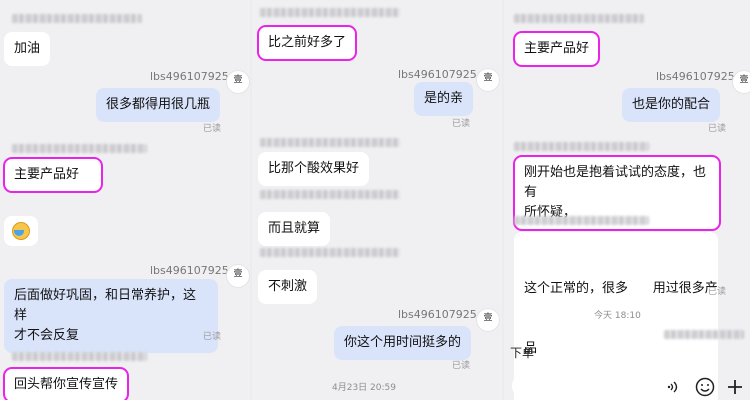  I want to click on voice-icon, so click(673, 387).